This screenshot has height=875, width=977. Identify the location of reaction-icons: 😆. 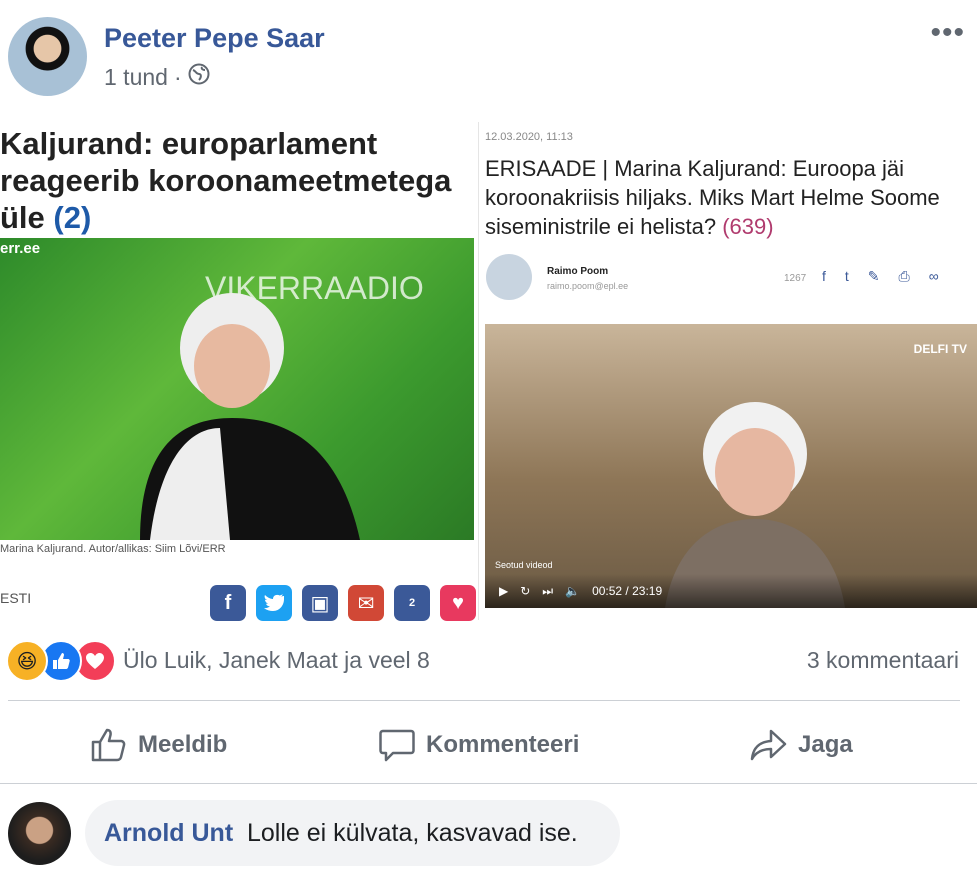
(61, 661).